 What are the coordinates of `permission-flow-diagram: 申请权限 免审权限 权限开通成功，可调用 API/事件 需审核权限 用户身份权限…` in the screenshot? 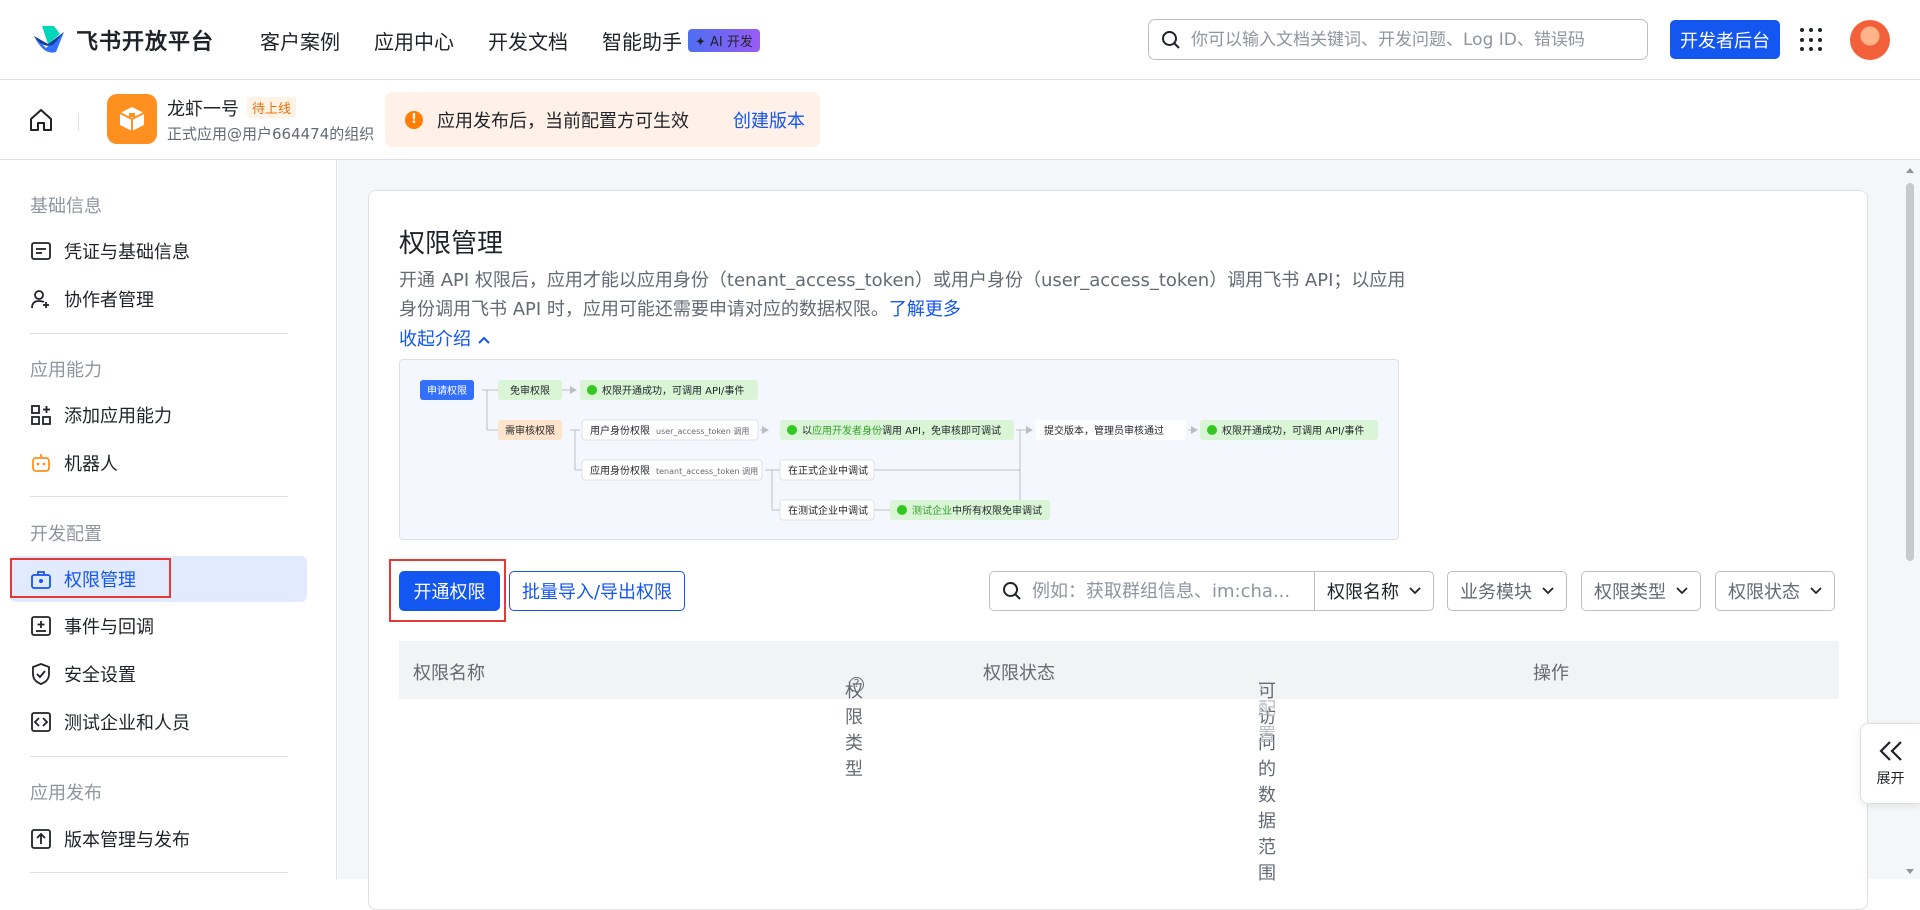 It's located at (899, 449).